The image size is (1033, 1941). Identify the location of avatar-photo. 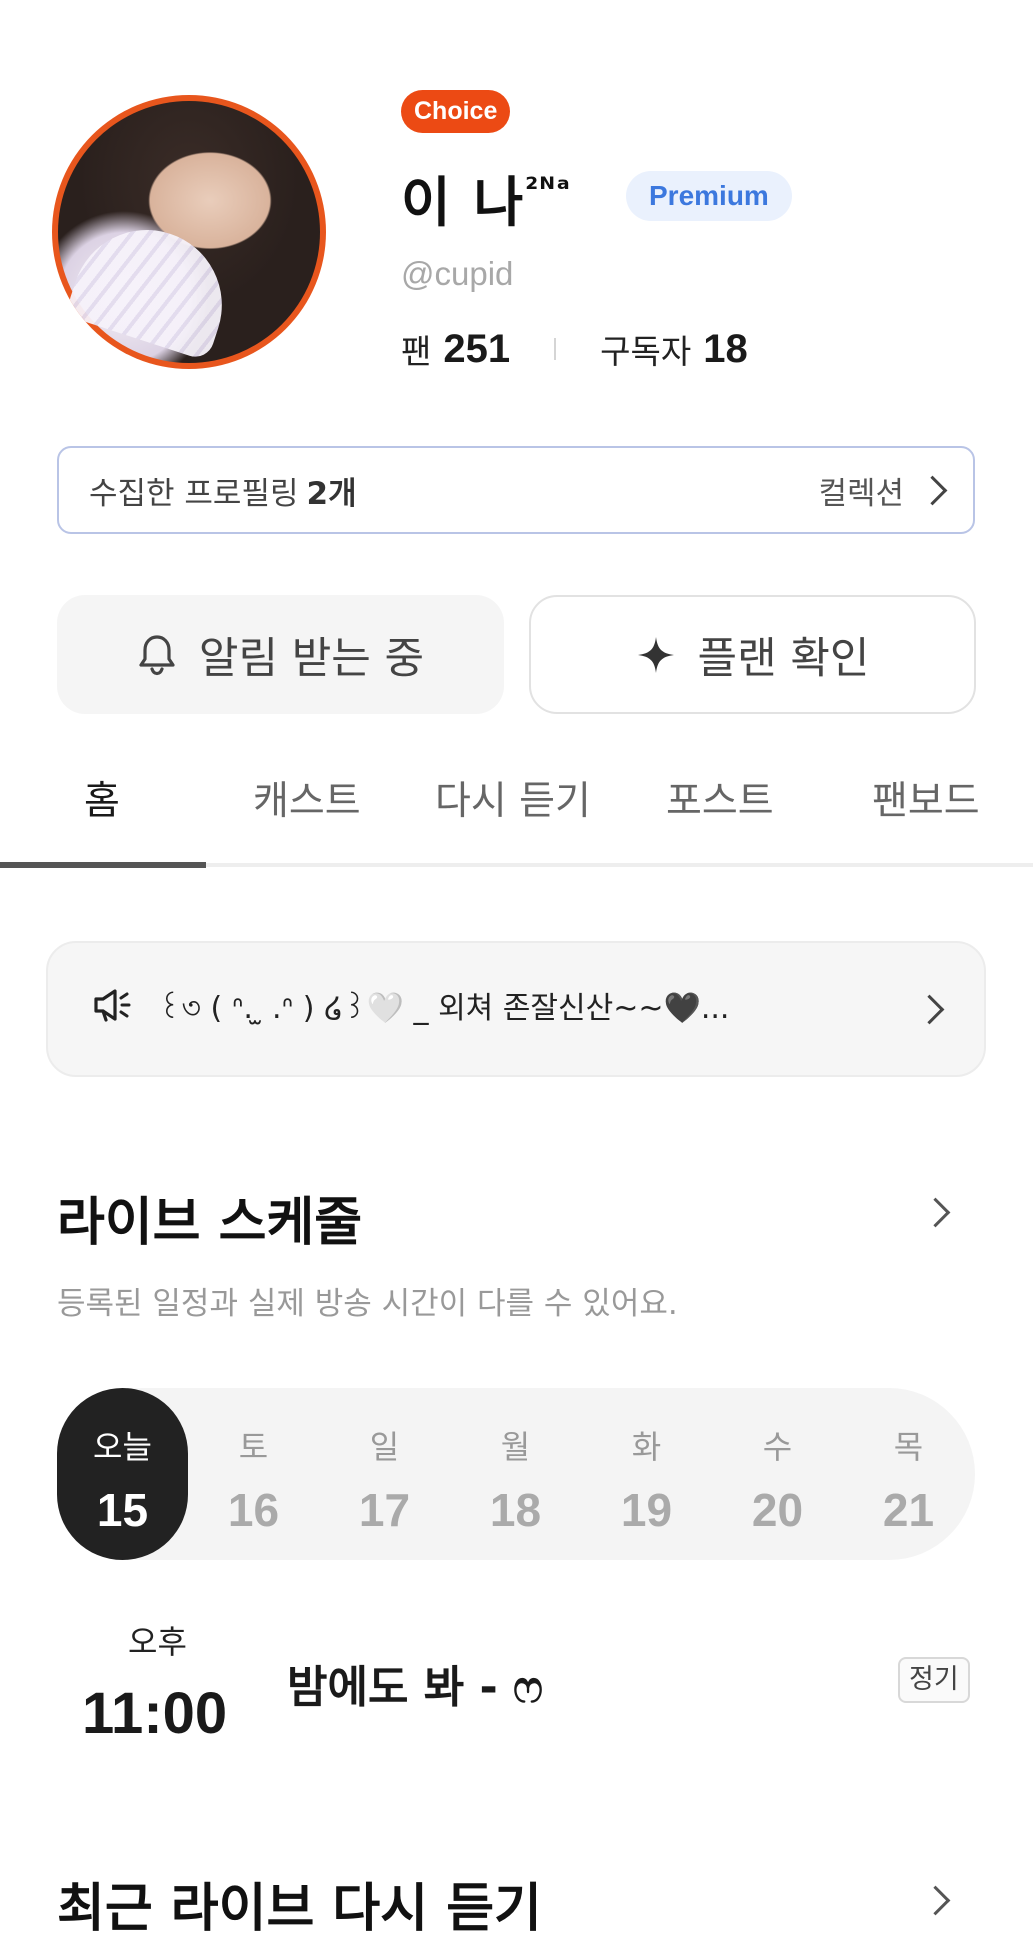
(189, 232).